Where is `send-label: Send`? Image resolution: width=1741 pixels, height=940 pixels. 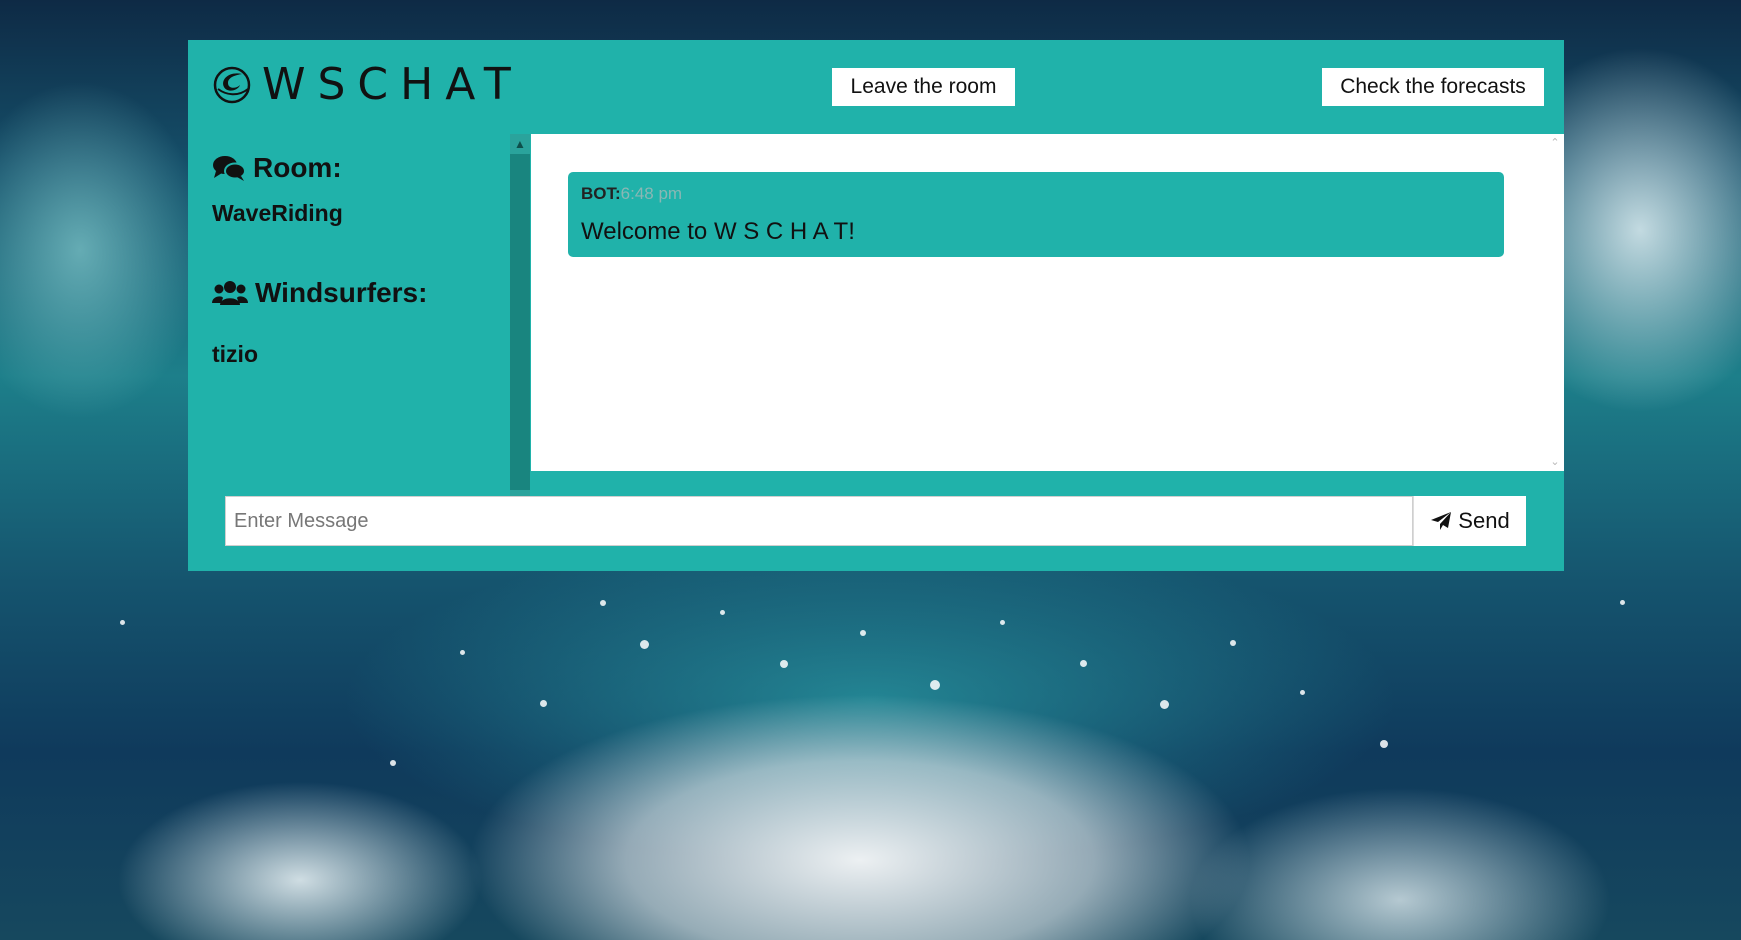 send-label: Send is located at coordinates (1484, 520).